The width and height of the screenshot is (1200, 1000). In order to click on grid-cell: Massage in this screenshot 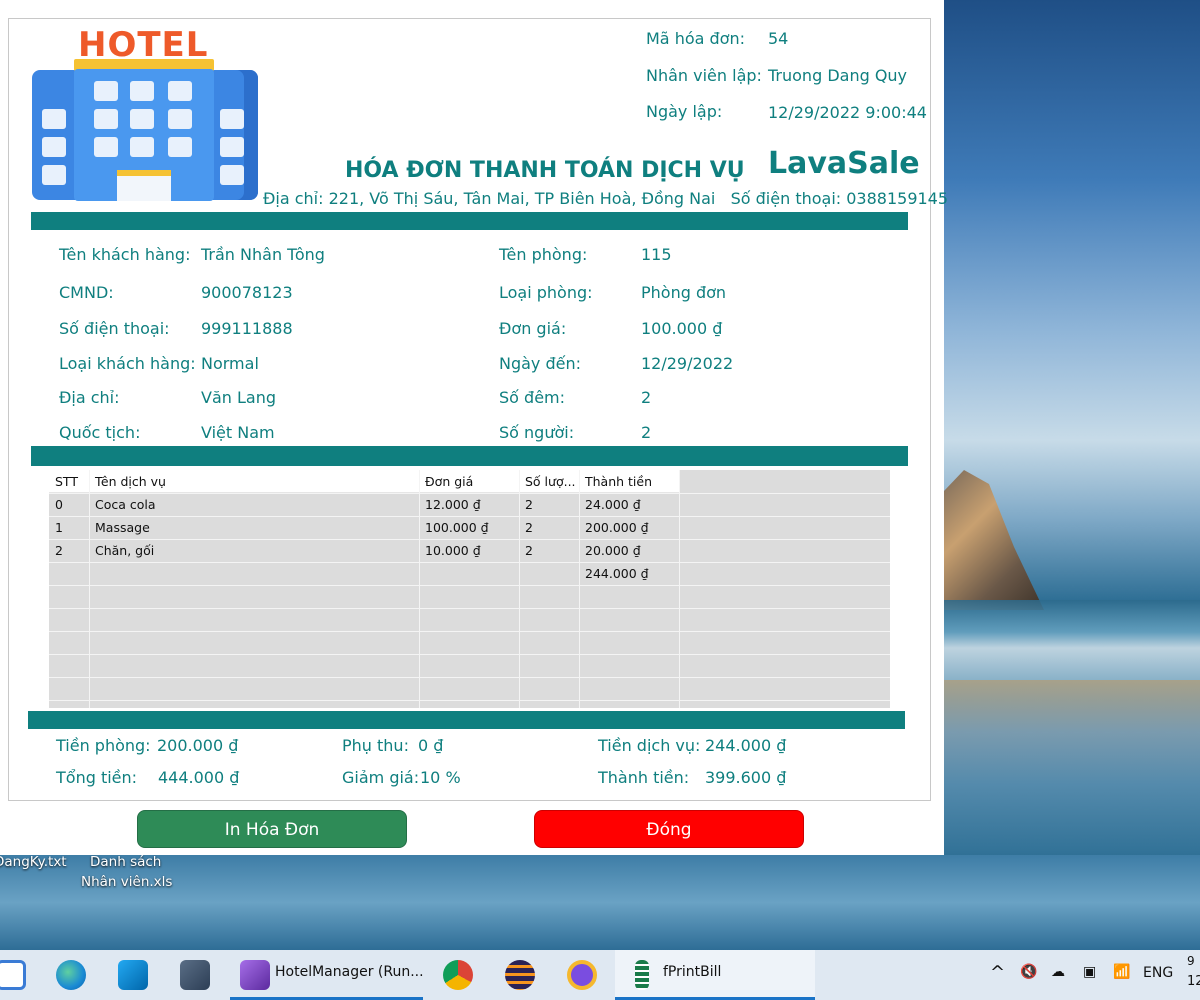, I will do `click(254, 527)`.